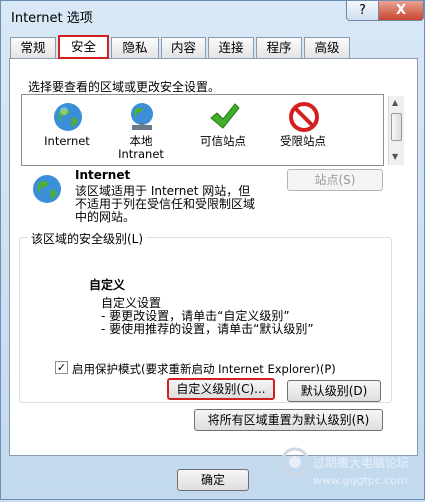 Image resolution: width=425 pixels, height=502 pixels. Describe the element at coordinates (335, 180) in the screenshot. I see `sites-button: 站点(S)` at that location.